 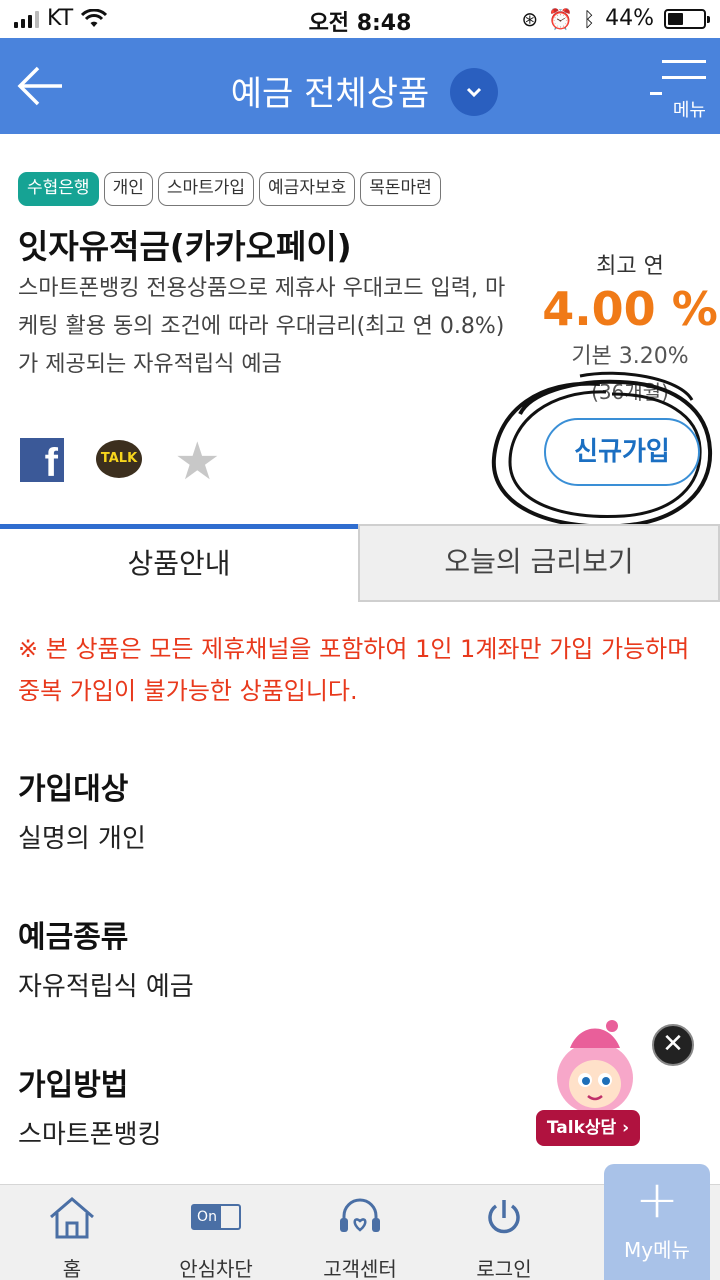 I want to click on battery-icon, so click(x=687, y=18).